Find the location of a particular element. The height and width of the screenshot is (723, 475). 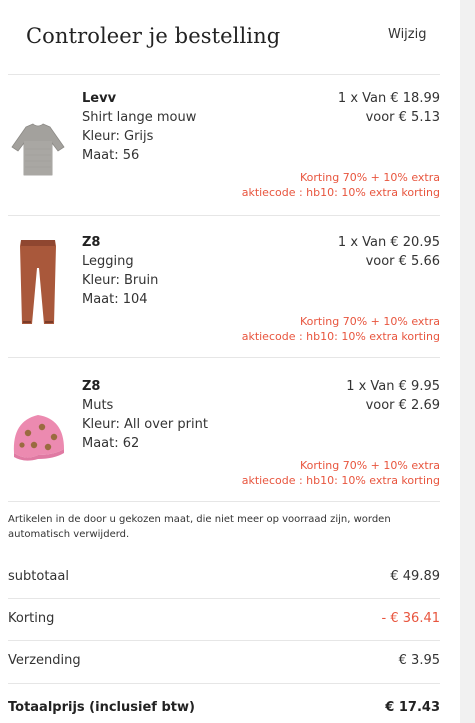

item-price: 1 x Van € 20.95 voor € 5.66 is located at coordinates (389, 252).